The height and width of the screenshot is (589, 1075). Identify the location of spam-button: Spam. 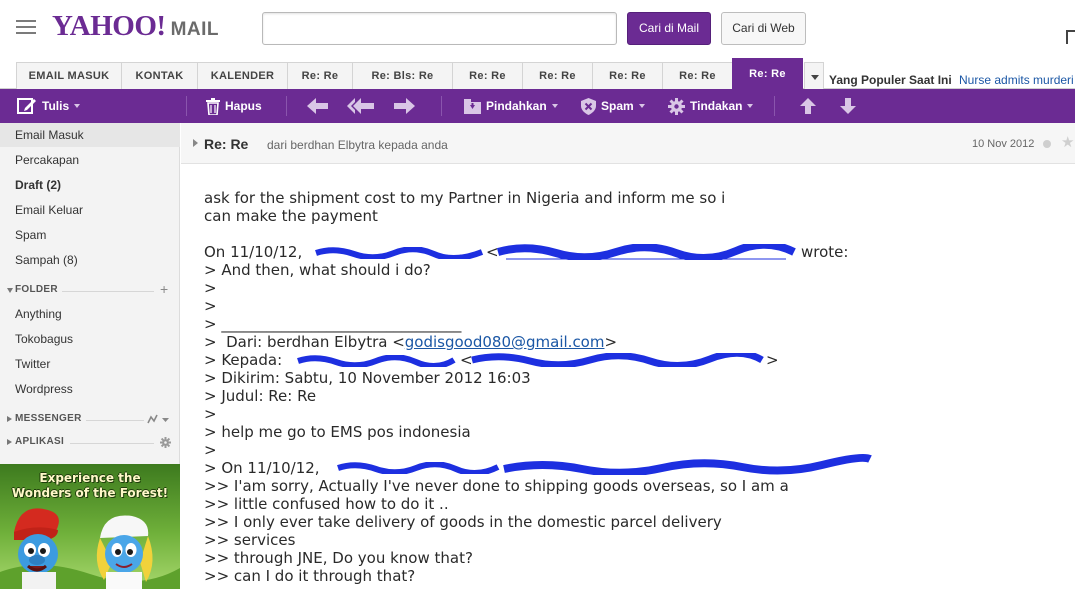
(613, 106).